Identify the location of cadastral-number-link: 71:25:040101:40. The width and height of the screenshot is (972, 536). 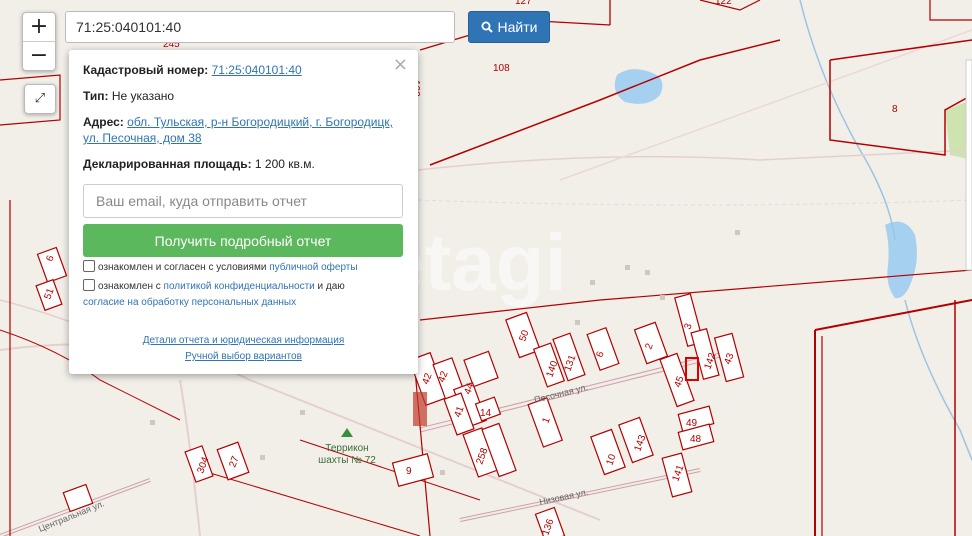
(257, 70).